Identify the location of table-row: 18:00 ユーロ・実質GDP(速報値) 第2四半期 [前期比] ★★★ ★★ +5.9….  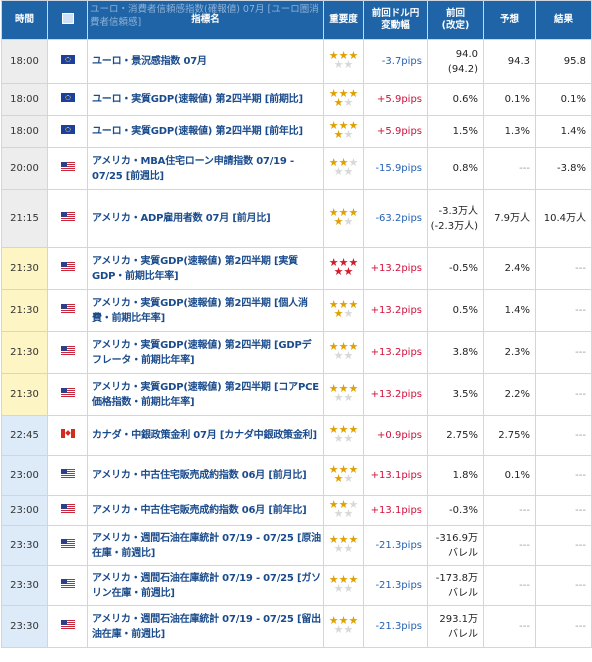
(296, 99).